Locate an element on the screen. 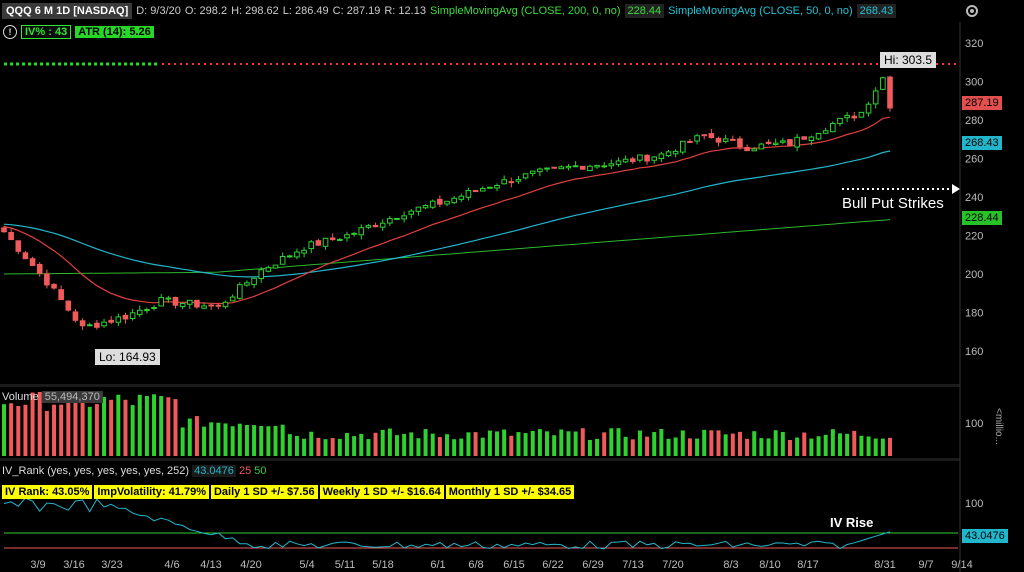  volume-axis-label: 100 is located at coordinates (974, 424).